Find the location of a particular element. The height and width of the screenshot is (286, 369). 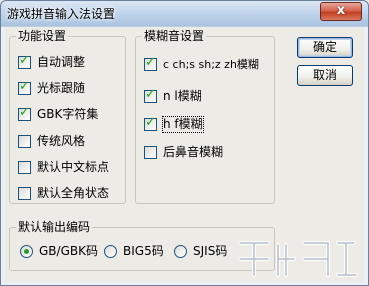

checkbox-fuzzy-n-l: ✓ n l模糊 is located at coordinates (208, 96).